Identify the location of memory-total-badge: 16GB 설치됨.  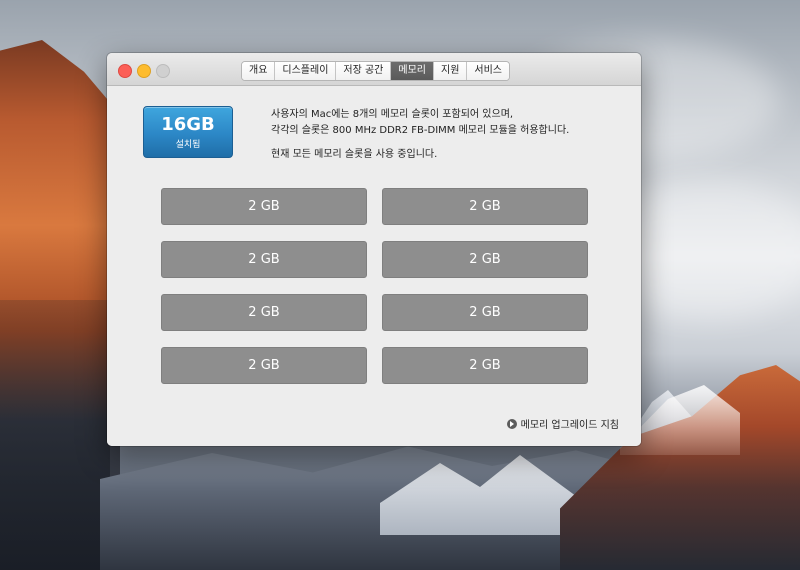
(188, 132).